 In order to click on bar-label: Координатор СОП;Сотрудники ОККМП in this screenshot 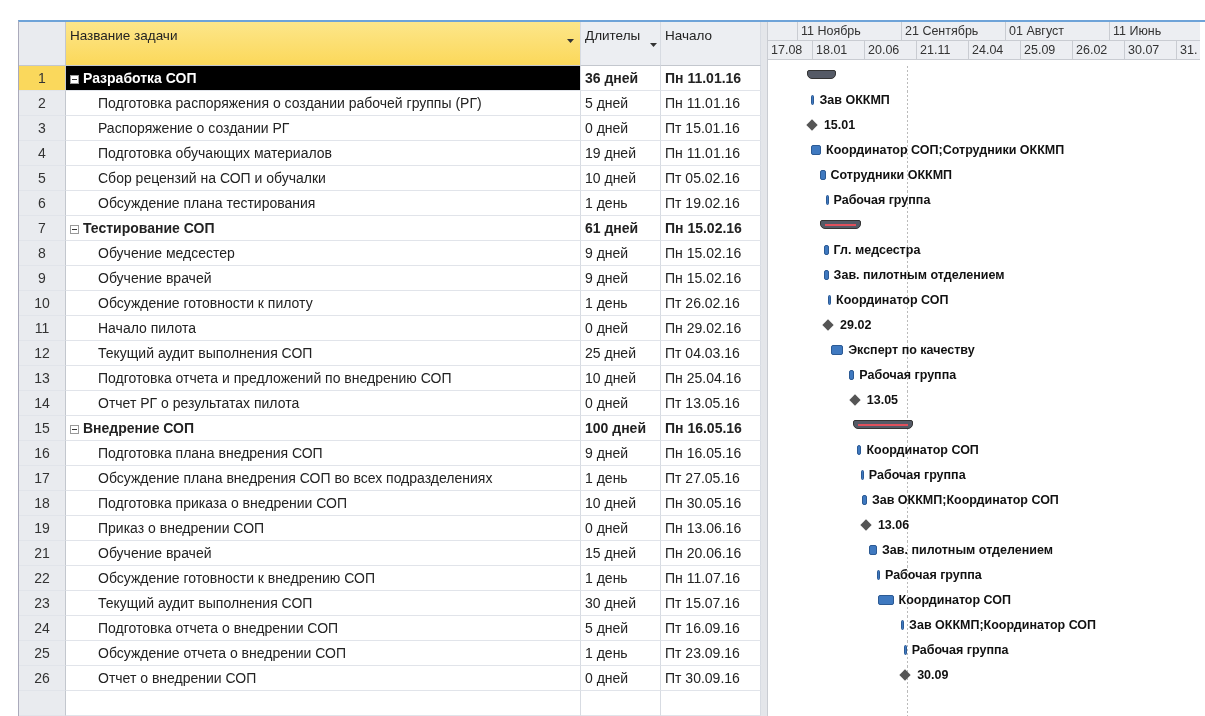, I will do `click(945, 150)`.